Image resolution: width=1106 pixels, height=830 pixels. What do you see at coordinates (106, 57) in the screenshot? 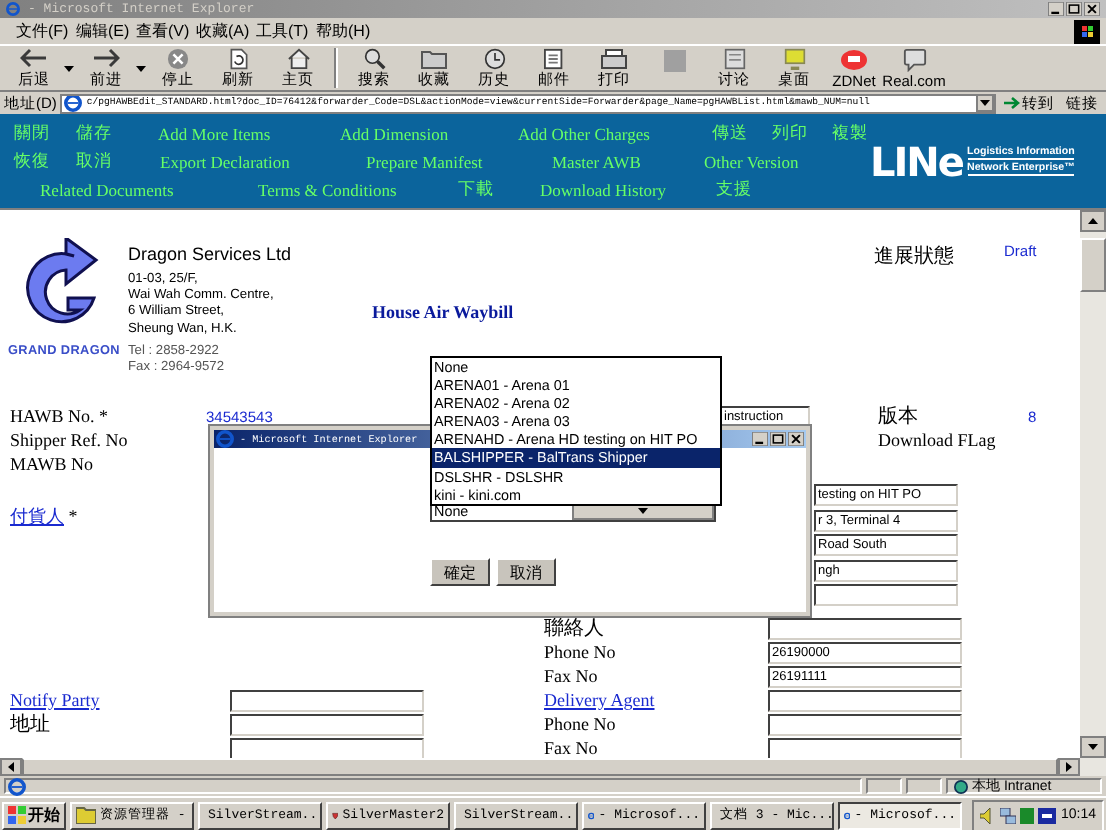
I see `forward-arrow-icon` at bounding box center [106, 57].